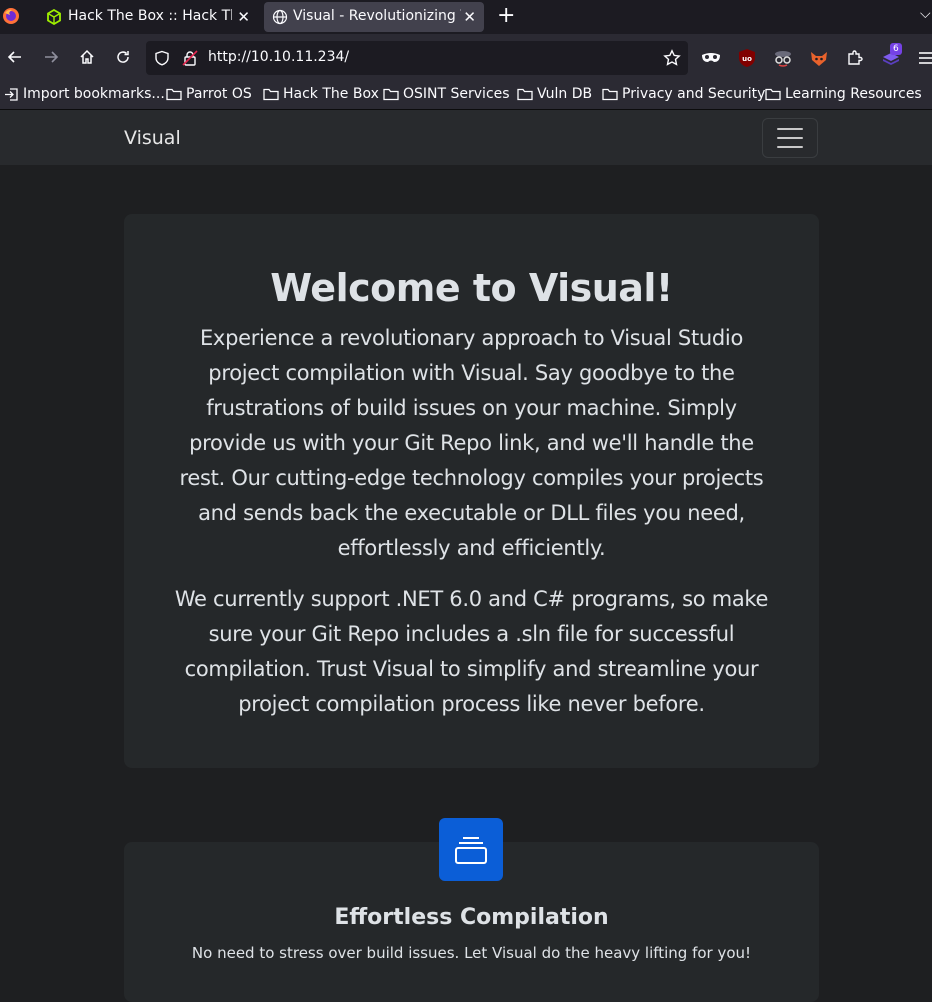  Describe the element at coordinates (162, 60) in the screenshot. I see `tracking-shield-icon` at that location.